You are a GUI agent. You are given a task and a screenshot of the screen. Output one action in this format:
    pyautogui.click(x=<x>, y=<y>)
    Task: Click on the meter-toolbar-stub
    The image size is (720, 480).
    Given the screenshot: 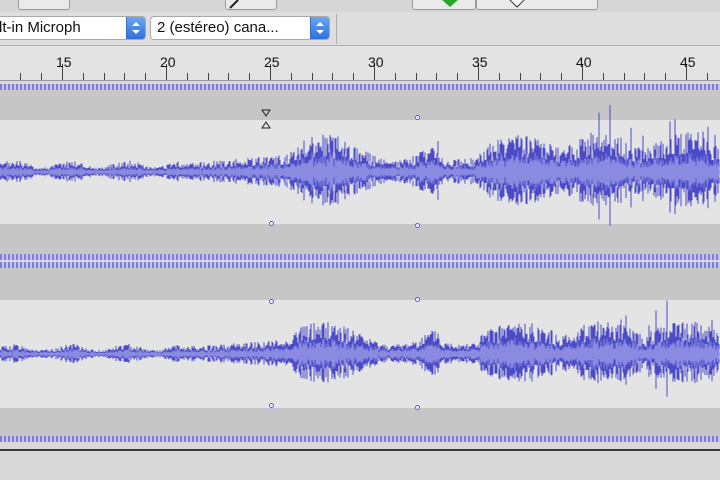 What is the action you would take?
    pyautogui.click(x=44, y=5)
    